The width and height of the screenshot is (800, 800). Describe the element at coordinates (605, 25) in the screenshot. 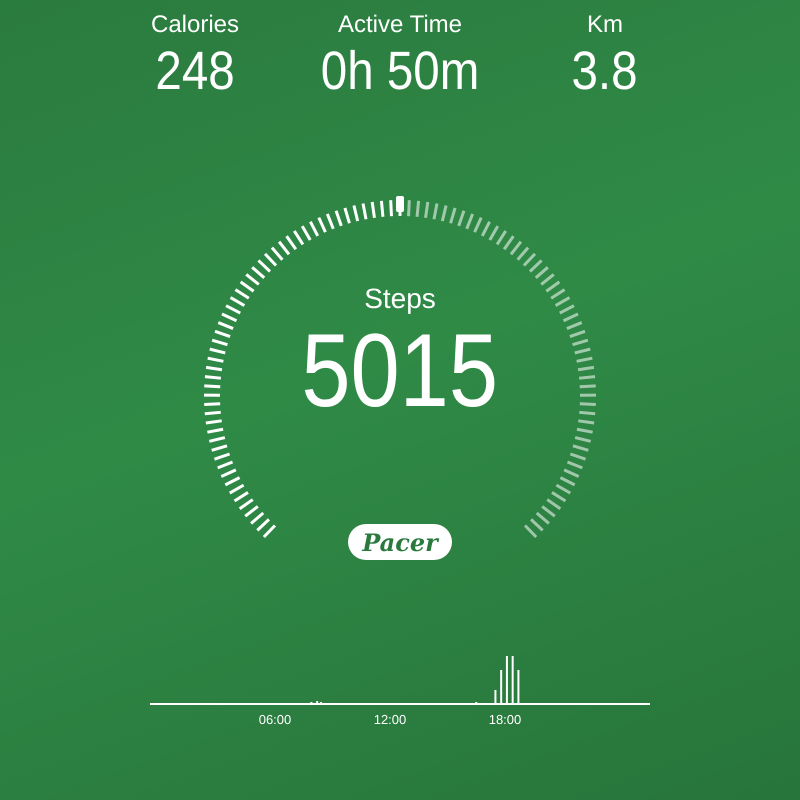

I see `stat-label: Km` at that location.